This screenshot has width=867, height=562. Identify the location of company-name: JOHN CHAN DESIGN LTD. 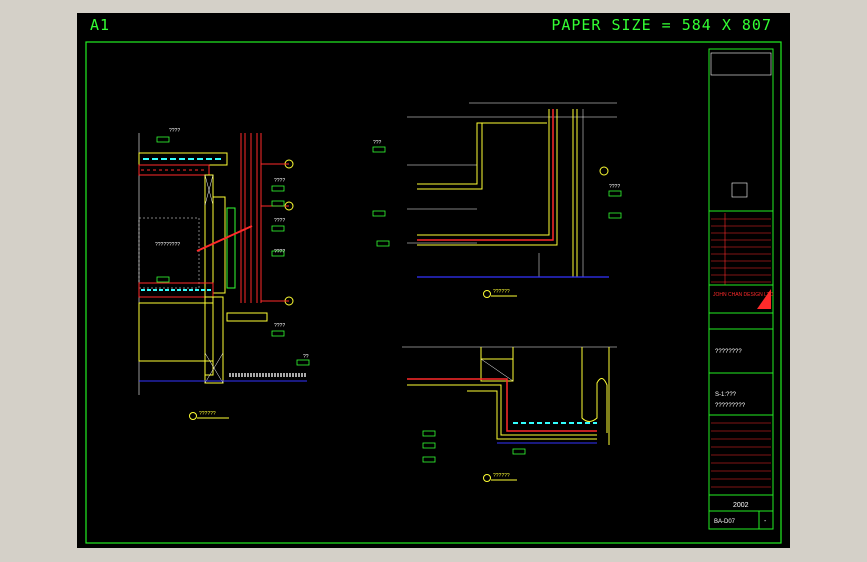
(743, 295).